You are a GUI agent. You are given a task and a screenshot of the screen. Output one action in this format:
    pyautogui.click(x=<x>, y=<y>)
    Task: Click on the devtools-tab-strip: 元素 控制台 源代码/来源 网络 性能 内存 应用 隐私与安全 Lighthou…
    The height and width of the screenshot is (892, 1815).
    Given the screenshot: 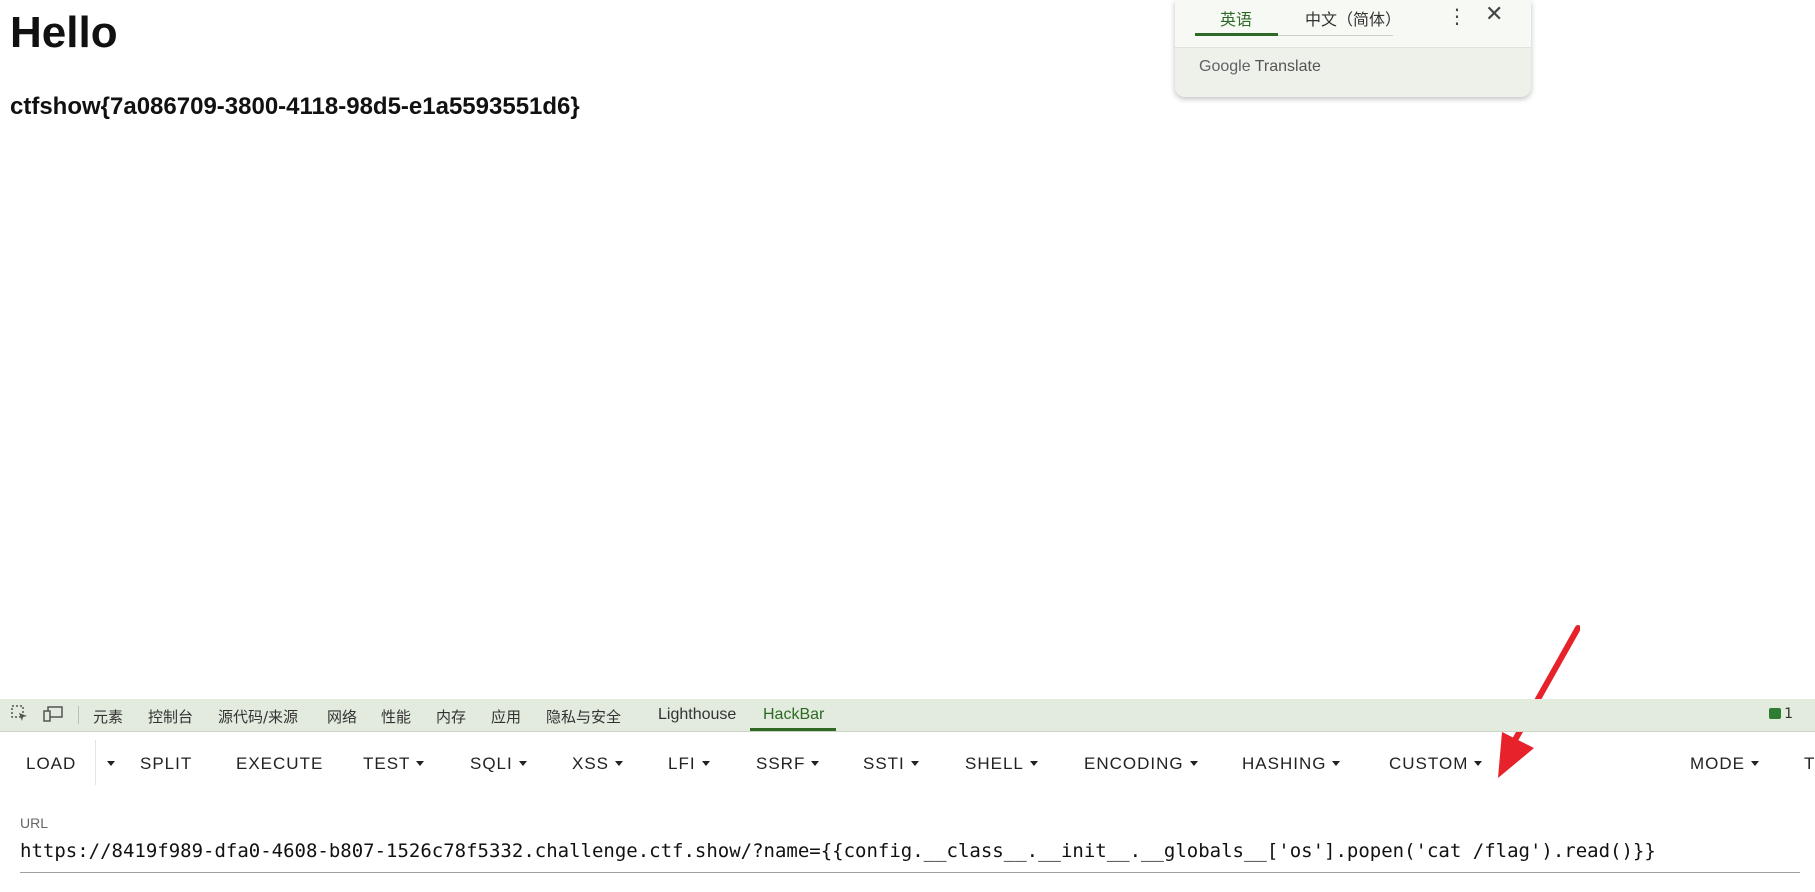 What is the action you would take?
    pyautogui.click(x=907, y=715)
    